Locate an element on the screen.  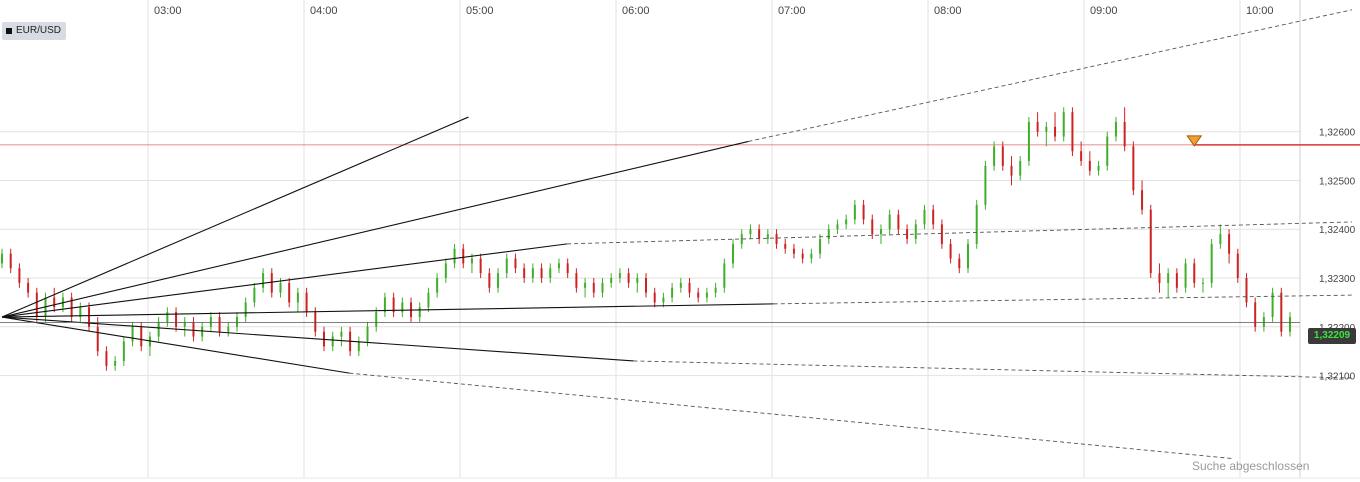
symbol-badge: EUR/USD is located at coordinates (34, 31).